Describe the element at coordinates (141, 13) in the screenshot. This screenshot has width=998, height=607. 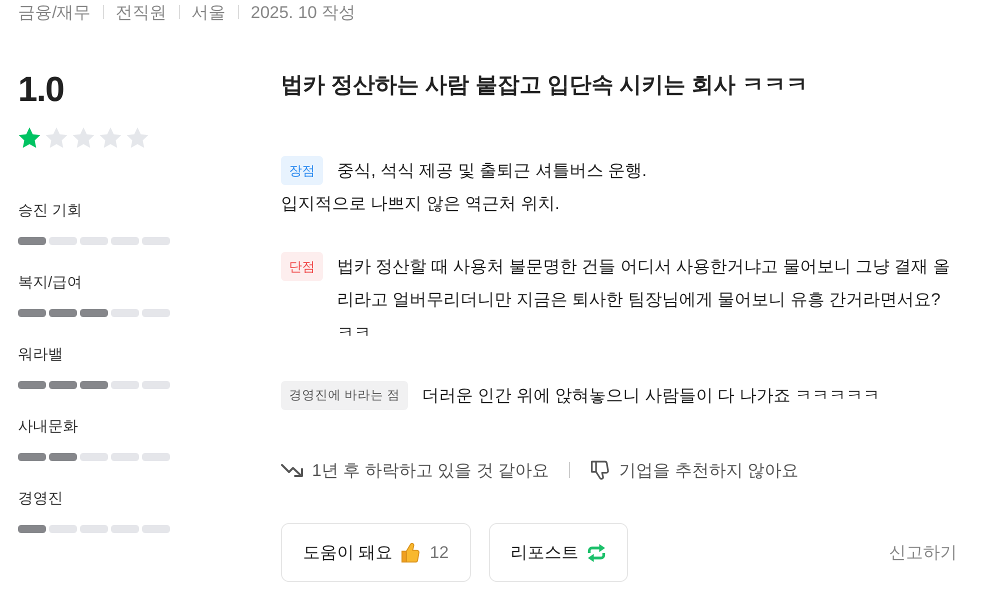
I see `meta-text: 전직원` at that location.